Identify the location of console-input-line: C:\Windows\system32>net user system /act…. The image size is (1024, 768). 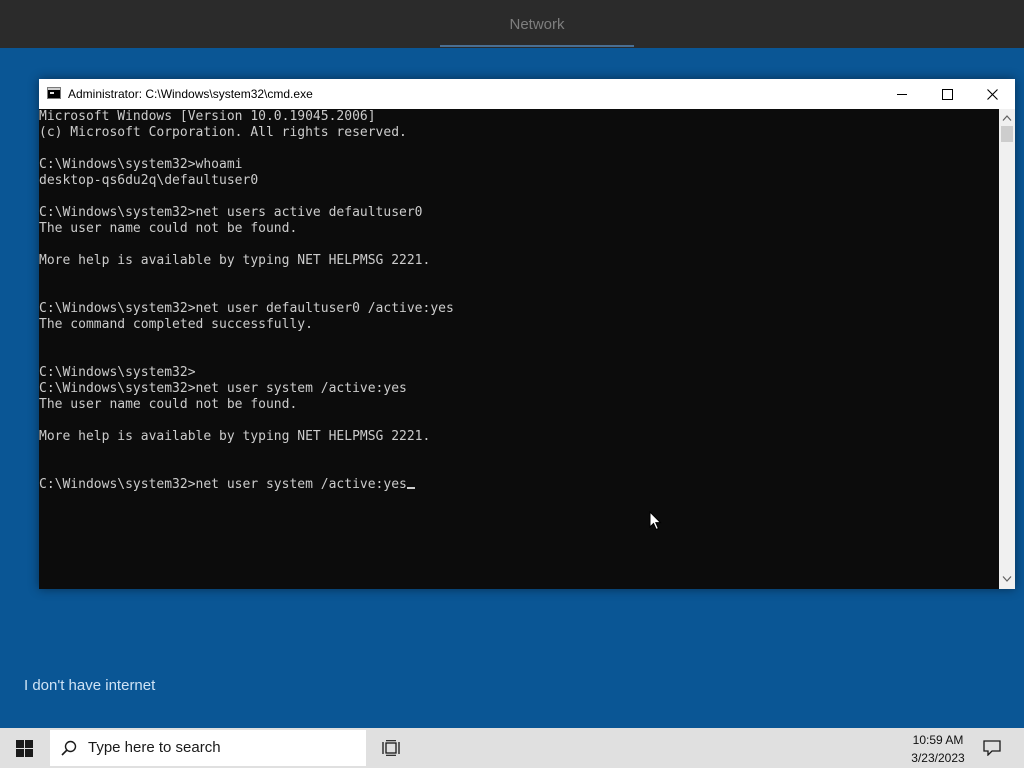
(519, 485).